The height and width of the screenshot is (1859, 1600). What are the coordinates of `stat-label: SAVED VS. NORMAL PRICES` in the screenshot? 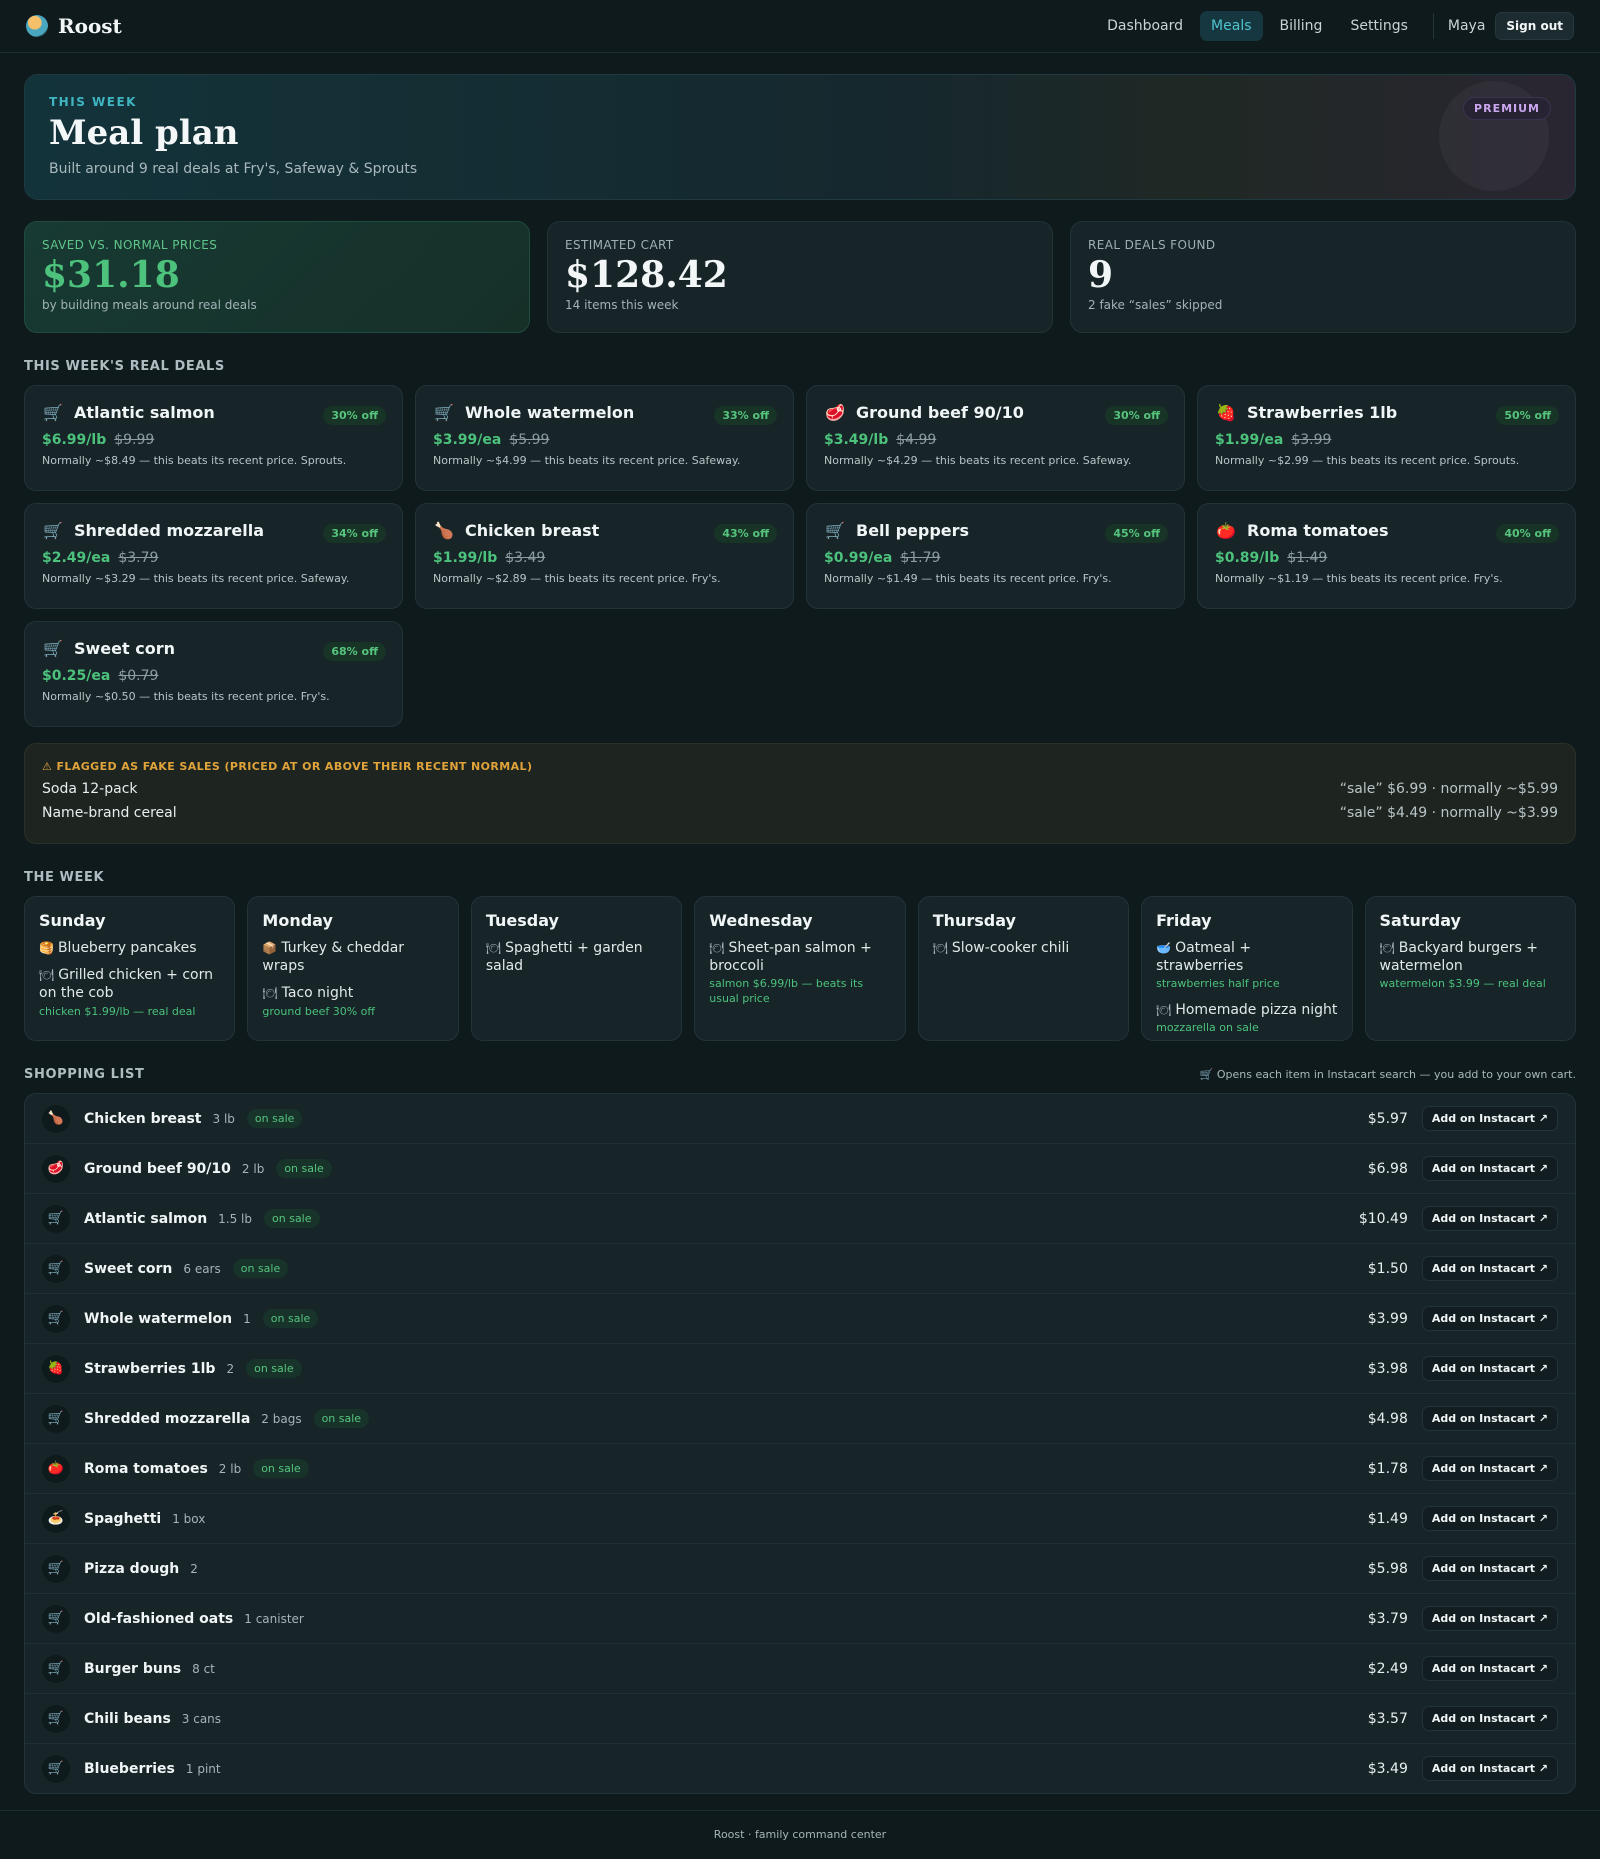 It's located at (130, 245).